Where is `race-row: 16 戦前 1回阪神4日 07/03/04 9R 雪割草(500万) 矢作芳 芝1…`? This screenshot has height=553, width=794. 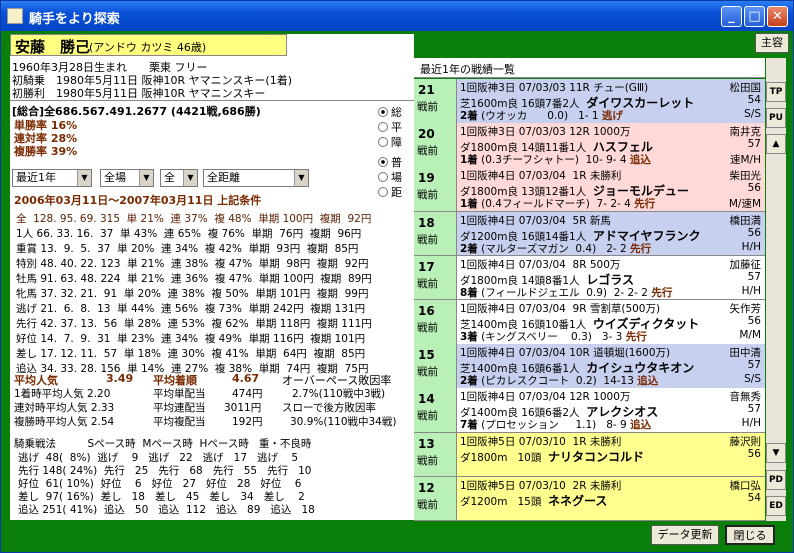
race-row: 16 戦前 1回阪神4日 07/03/04 9R 雪割草(500万) 矢作芳 芝1… is located at coordinates (589, 322).